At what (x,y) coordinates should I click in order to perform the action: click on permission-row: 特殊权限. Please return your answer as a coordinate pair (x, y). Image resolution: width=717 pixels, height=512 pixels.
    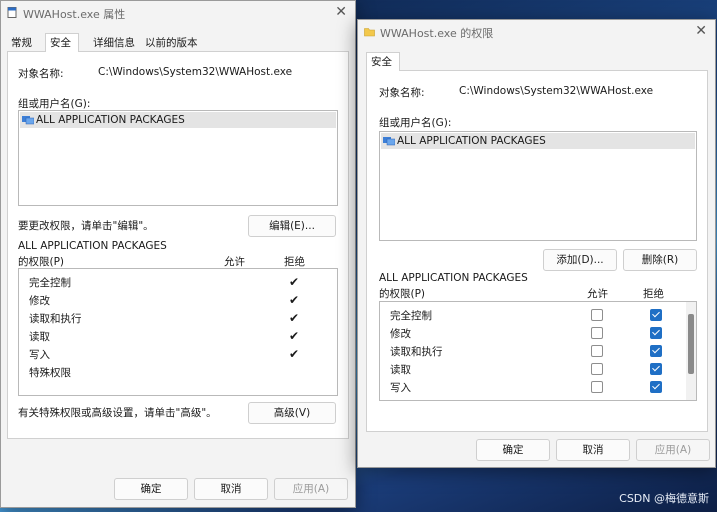
    Looking at the image, I should click on (178, 372).